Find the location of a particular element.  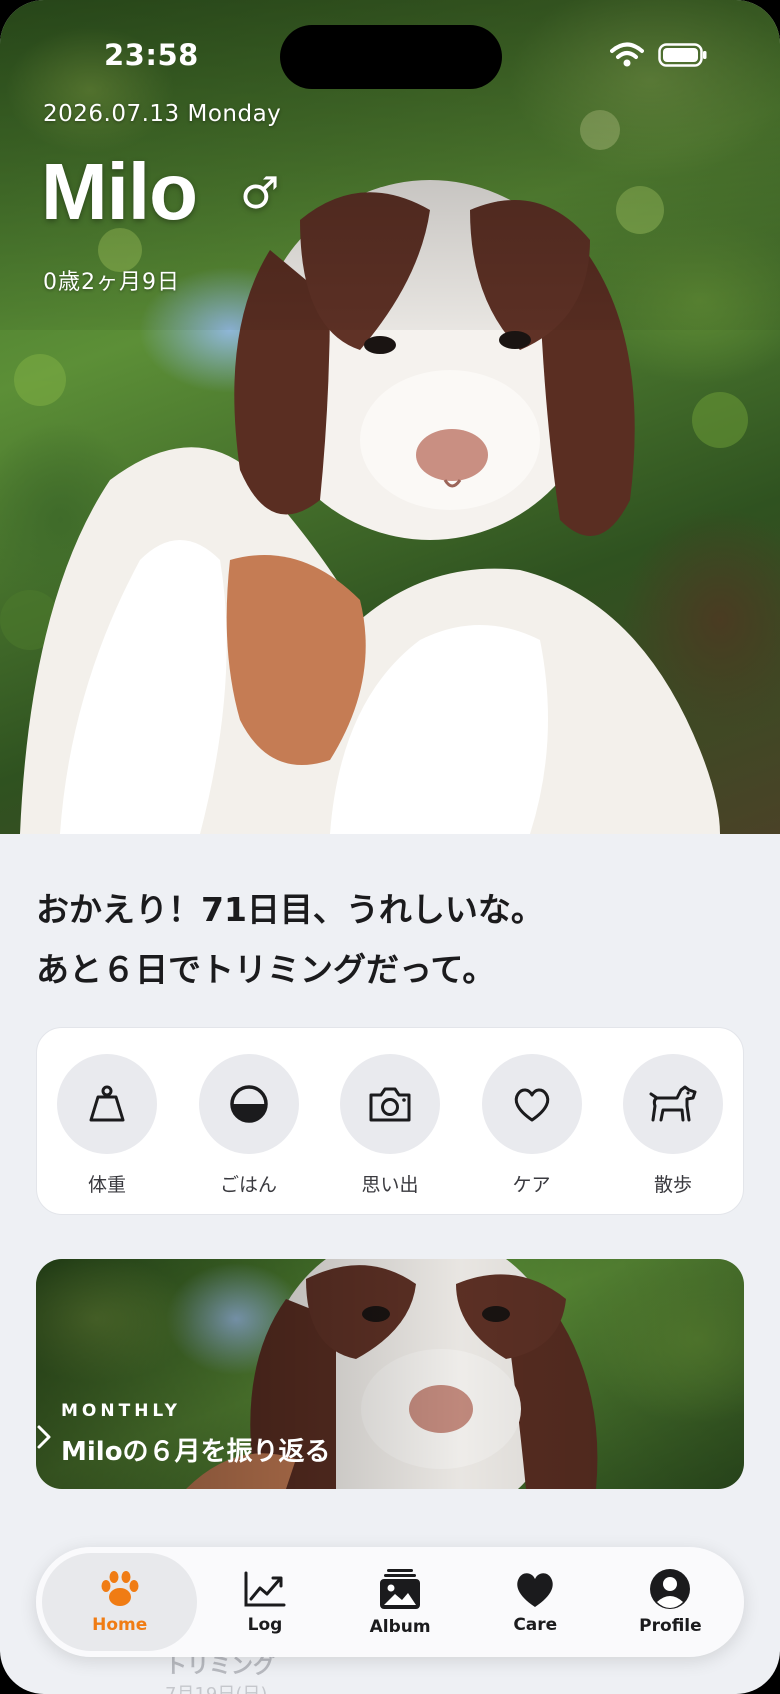

weight-icon is located at coordinates (107, 1103).